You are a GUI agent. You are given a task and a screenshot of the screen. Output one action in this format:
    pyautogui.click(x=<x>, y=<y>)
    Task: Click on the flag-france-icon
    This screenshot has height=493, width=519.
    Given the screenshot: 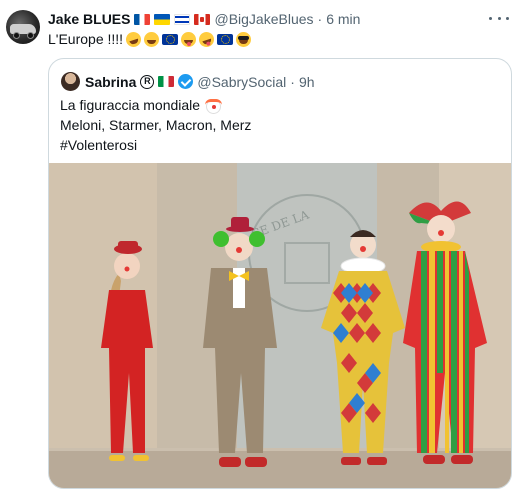 What is the action you would take?
    pyautogui.click(x=142, y=19)
    